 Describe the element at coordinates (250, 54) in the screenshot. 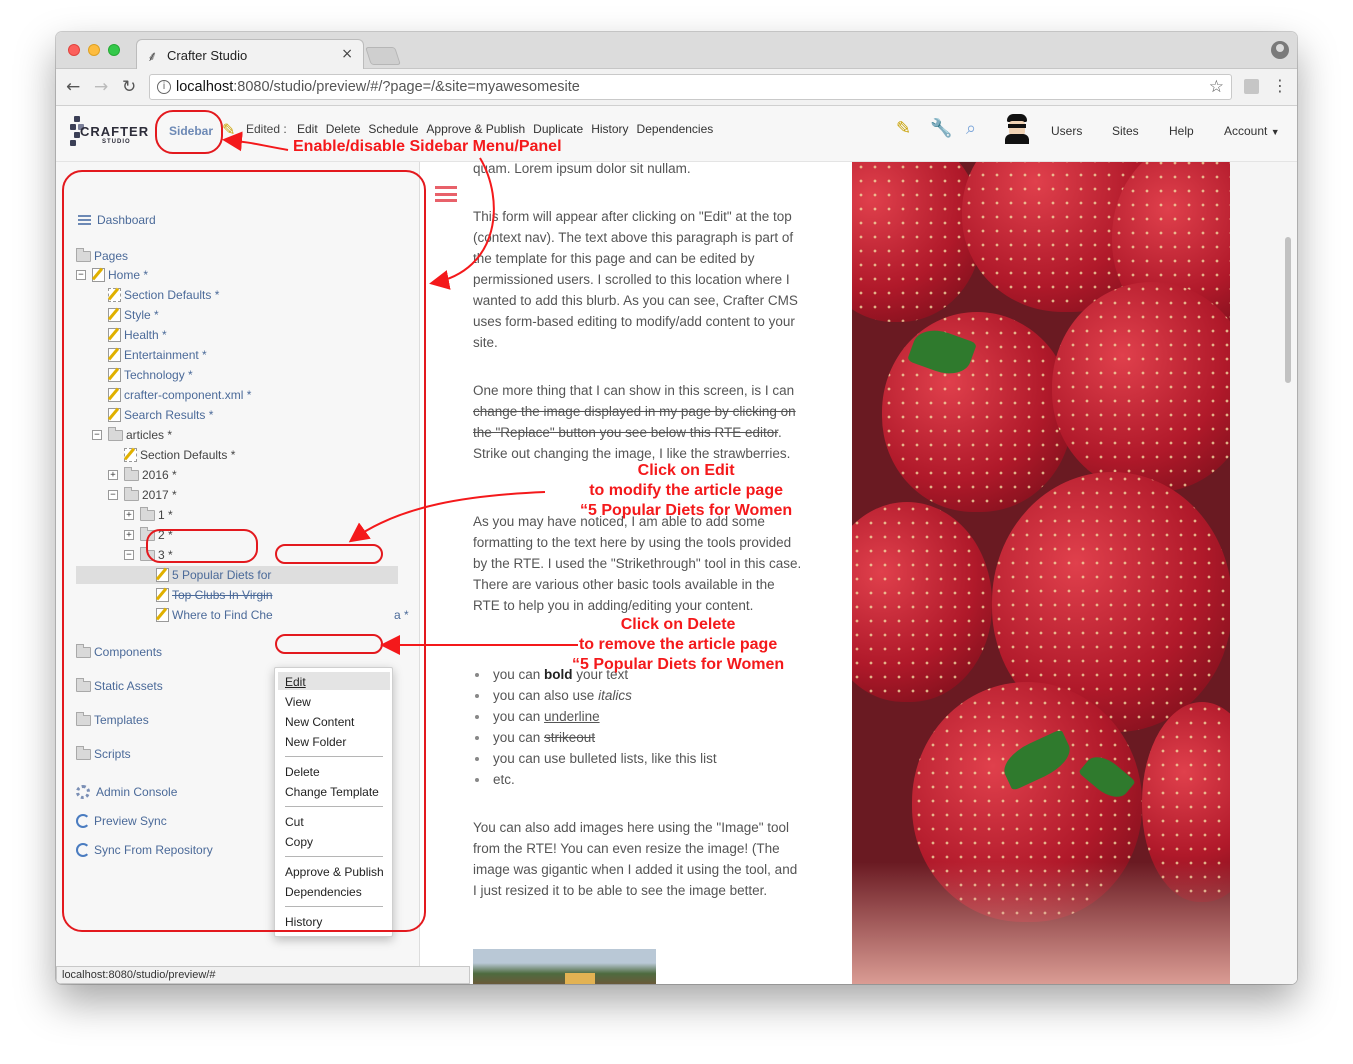

I see `browser-tab: ⸙ Crafter Studio ×` at that location.